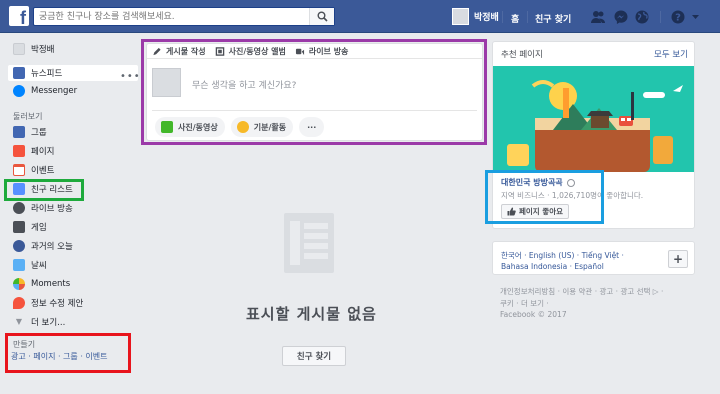  I want to click on topbar-user-name: 박정배, so click(486, 18).